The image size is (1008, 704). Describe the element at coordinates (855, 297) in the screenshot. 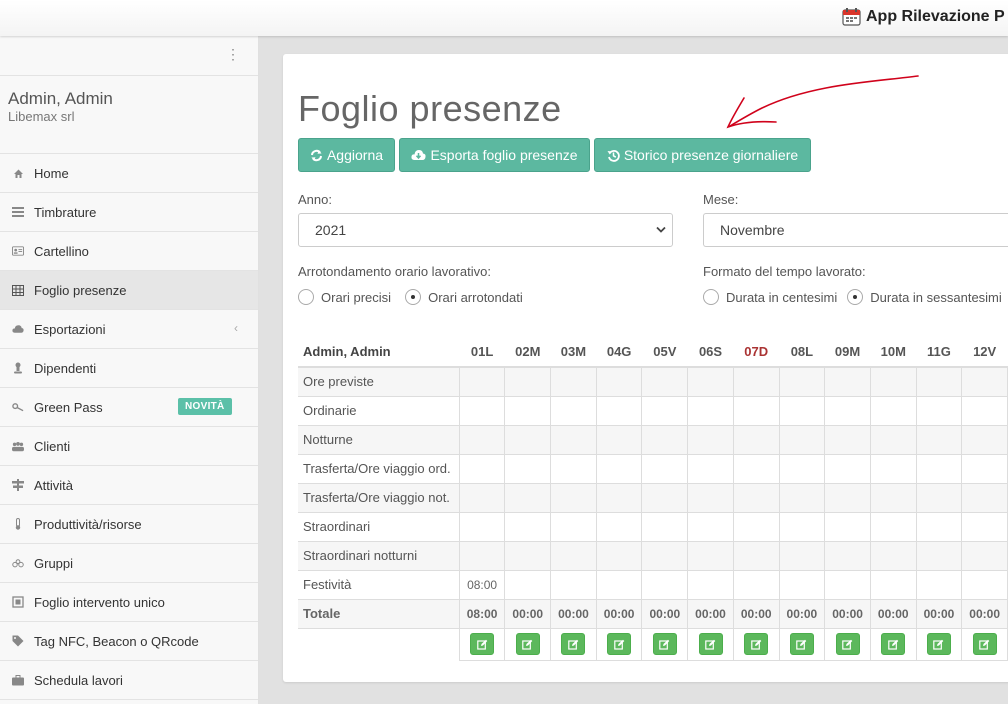

I see `radio-sessantesimi` at that location.